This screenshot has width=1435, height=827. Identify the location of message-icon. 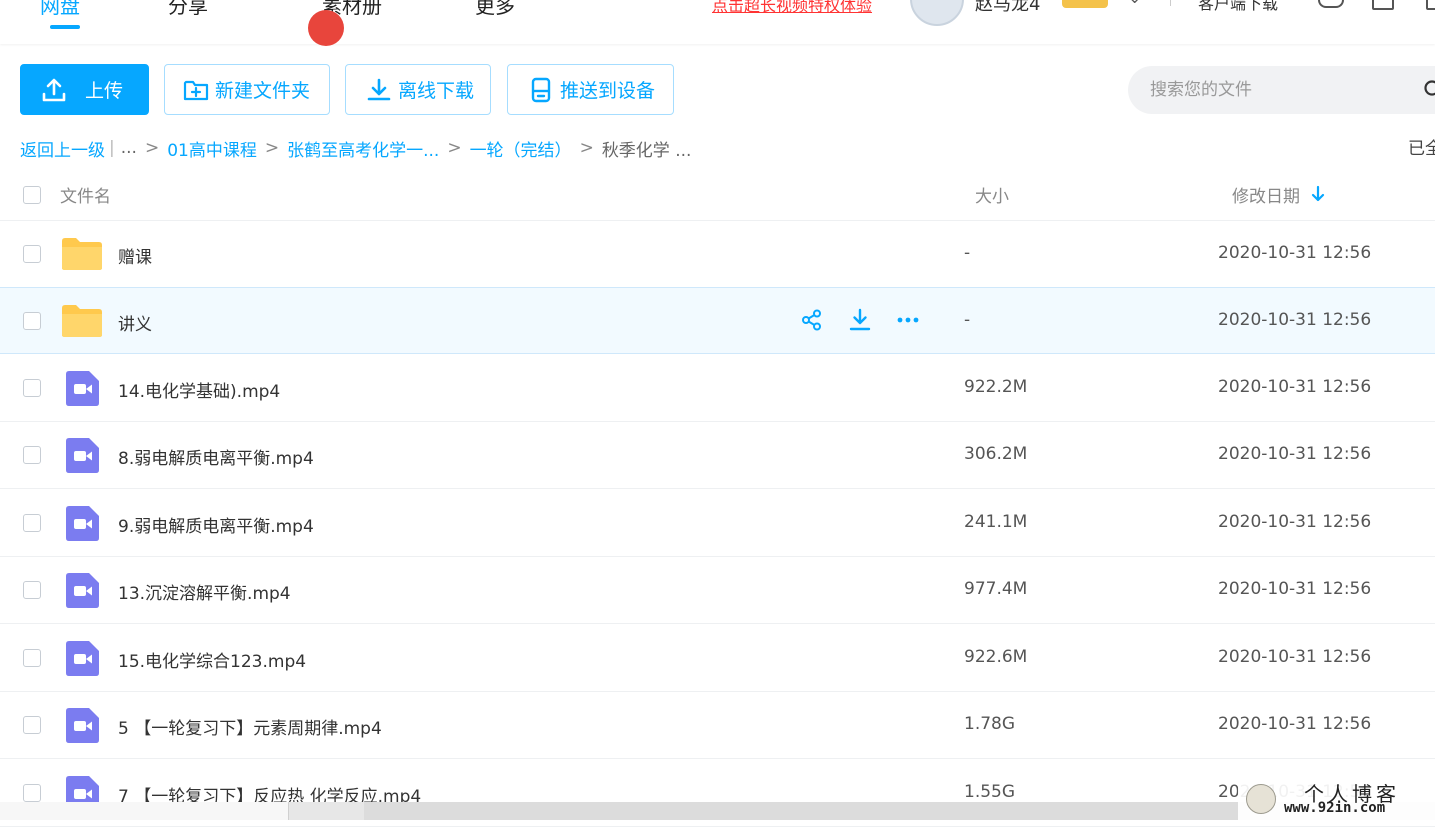
(1383, 5).